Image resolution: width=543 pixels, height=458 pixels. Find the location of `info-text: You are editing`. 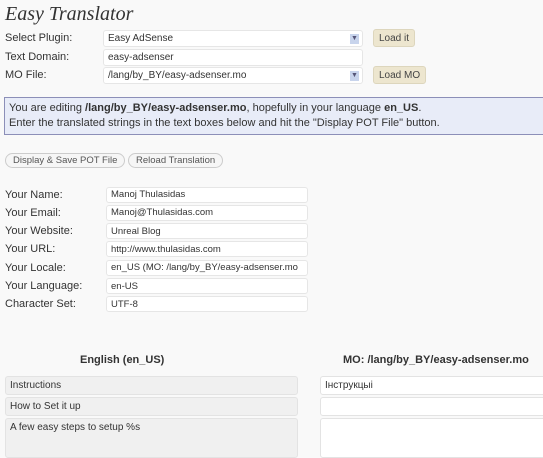

info-text: You are editing is located at coordinates (47, 108).